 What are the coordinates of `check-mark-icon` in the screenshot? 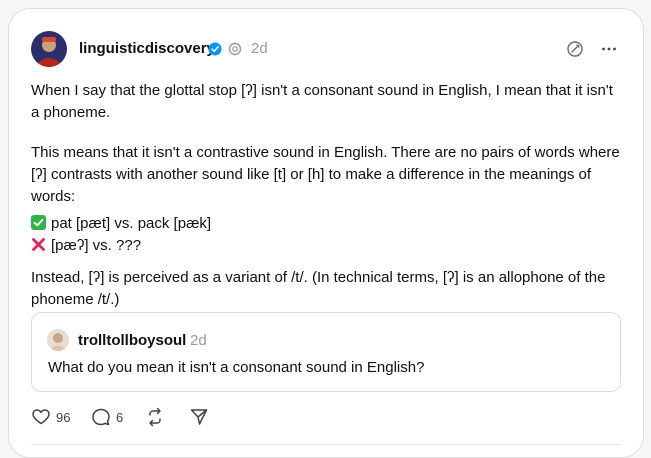 It's located at (38, 222).